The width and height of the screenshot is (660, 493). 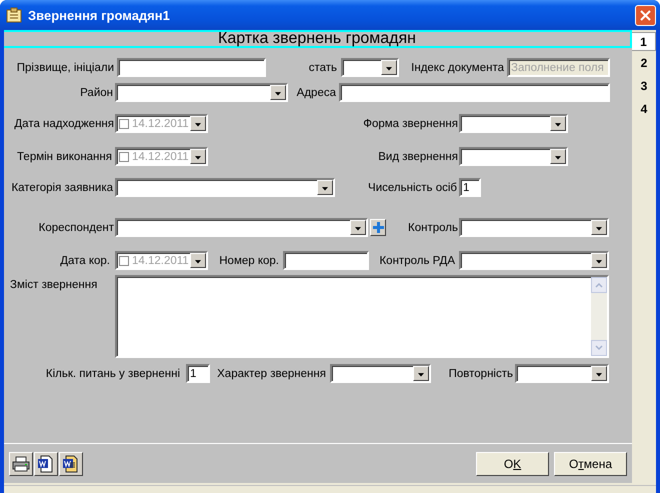 I want to click on close-icon, so click(x=645, y=15).